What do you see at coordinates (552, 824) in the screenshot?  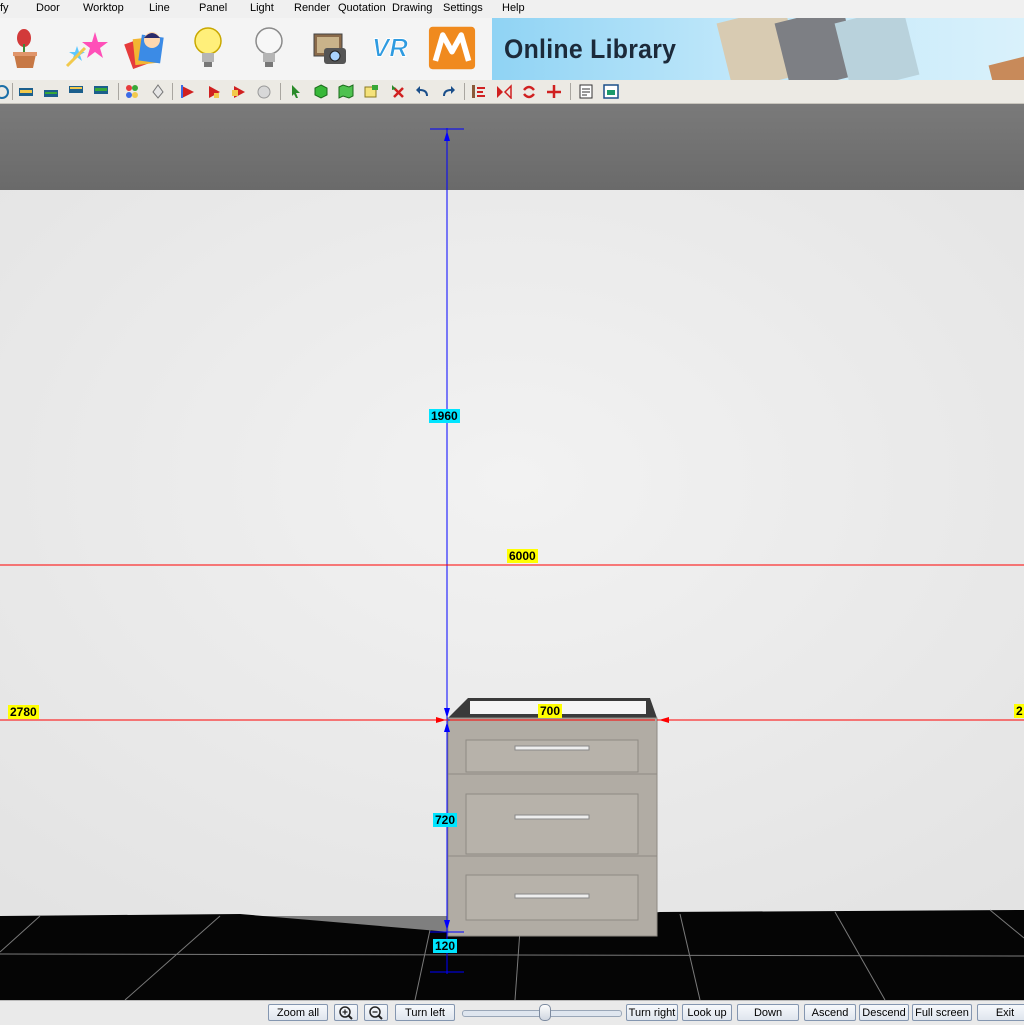 I see `drawer-front-middle` at bounding box center [552, 824].